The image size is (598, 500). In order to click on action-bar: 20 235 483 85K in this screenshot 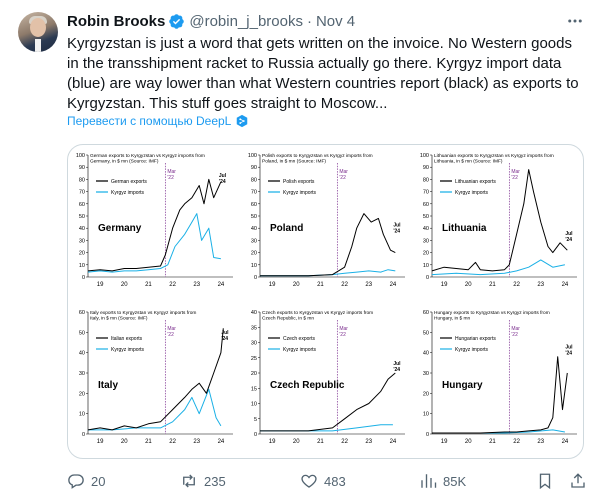, I will do `click(327, 481)`.